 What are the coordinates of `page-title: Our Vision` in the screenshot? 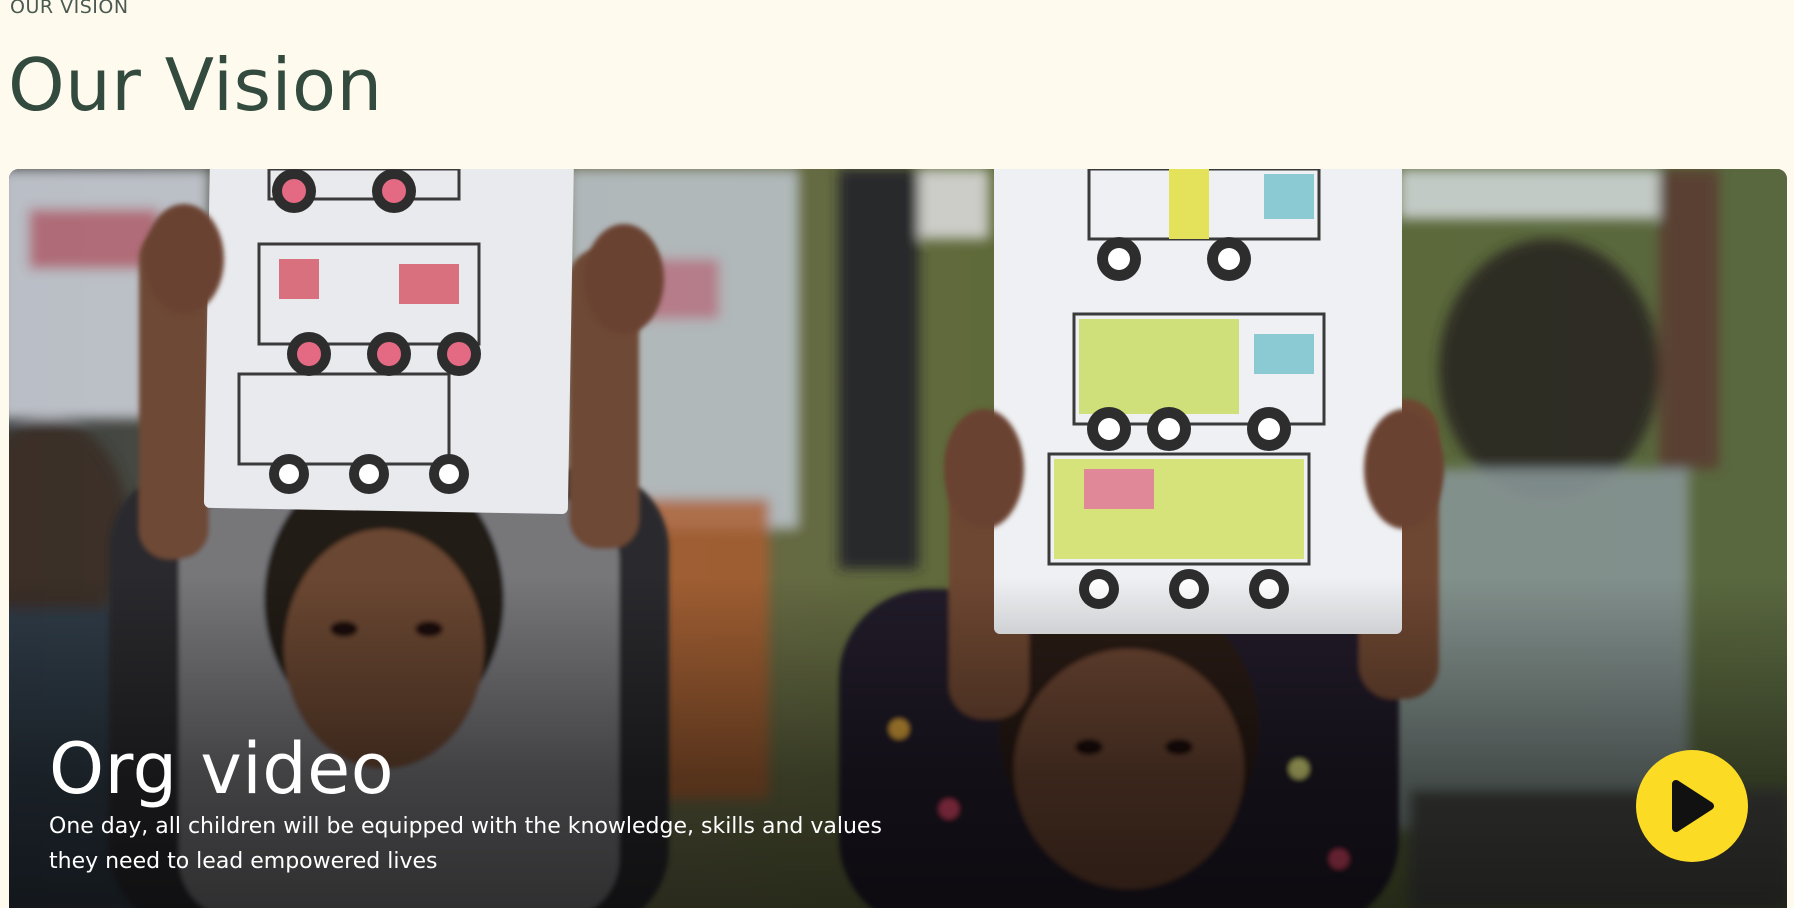 It's located at (195, 85).